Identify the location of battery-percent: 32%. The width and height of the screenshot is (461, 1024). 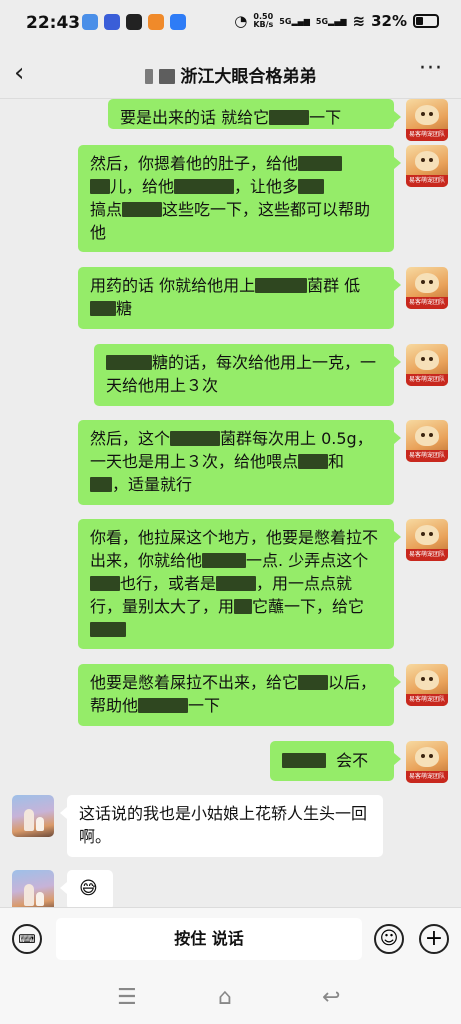
(389, 21).